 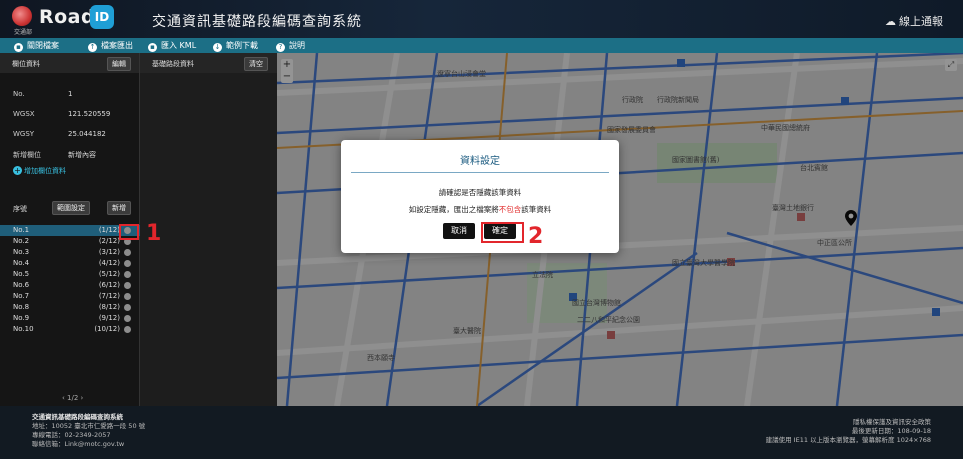 I want to click on field-panel-header: 欄位資料 編輯, so click(x=69, y=63).